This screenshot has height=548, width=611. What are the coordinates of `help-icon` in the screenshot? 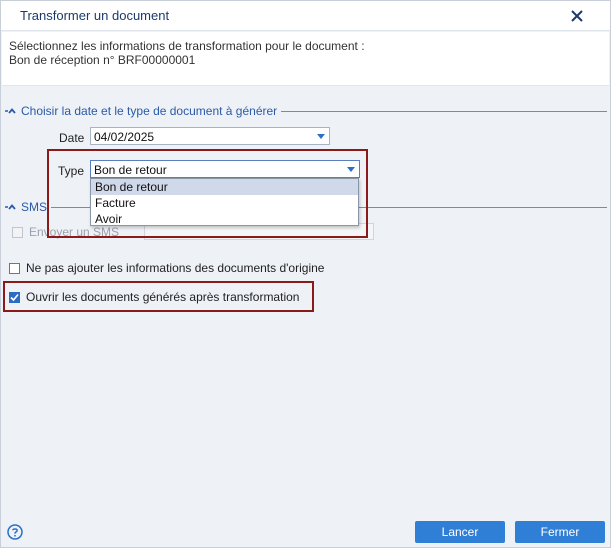 It's located at (15, 532).